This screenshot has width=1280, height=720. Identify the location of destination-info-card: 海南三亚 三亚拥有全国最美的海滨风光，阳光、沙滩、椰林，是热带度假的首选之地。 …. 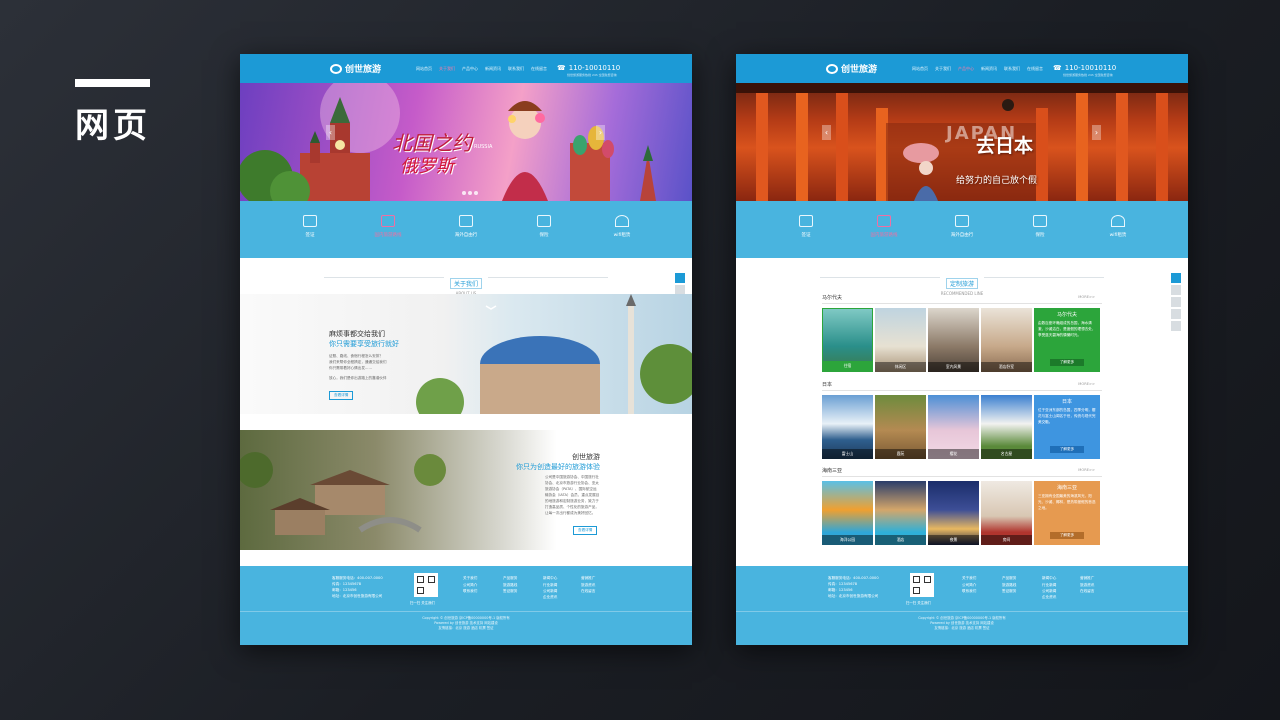
(1067, 513).